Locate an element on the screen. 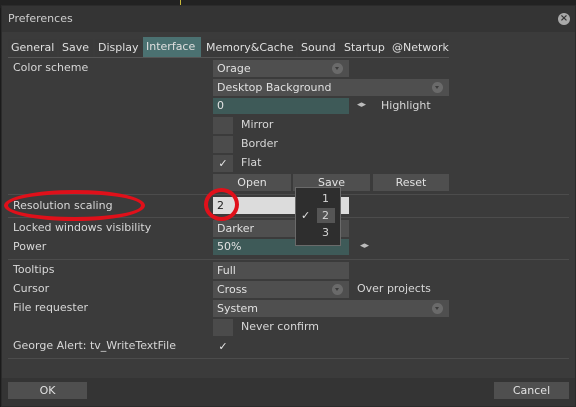 The height and width of the screenshot is (407, 576). color-scheme-dropdown: Orage is located at coordinates (281, 68).